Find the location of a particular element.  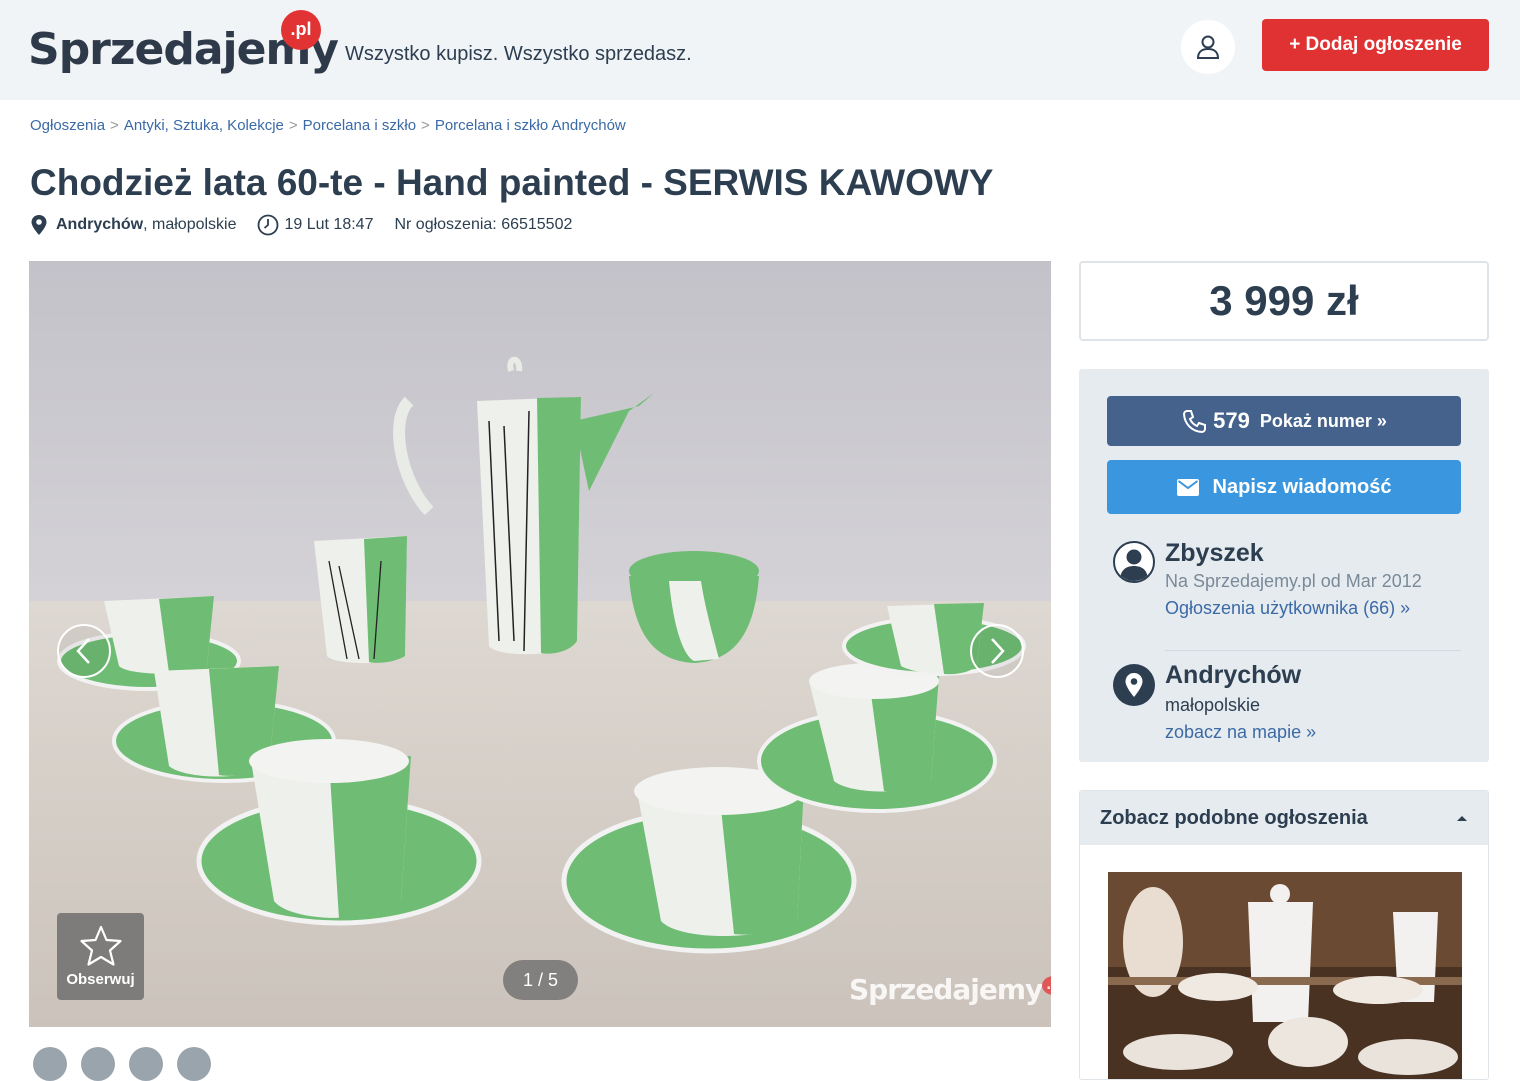

chevron-left-icon is located at coordinates (83, 651).